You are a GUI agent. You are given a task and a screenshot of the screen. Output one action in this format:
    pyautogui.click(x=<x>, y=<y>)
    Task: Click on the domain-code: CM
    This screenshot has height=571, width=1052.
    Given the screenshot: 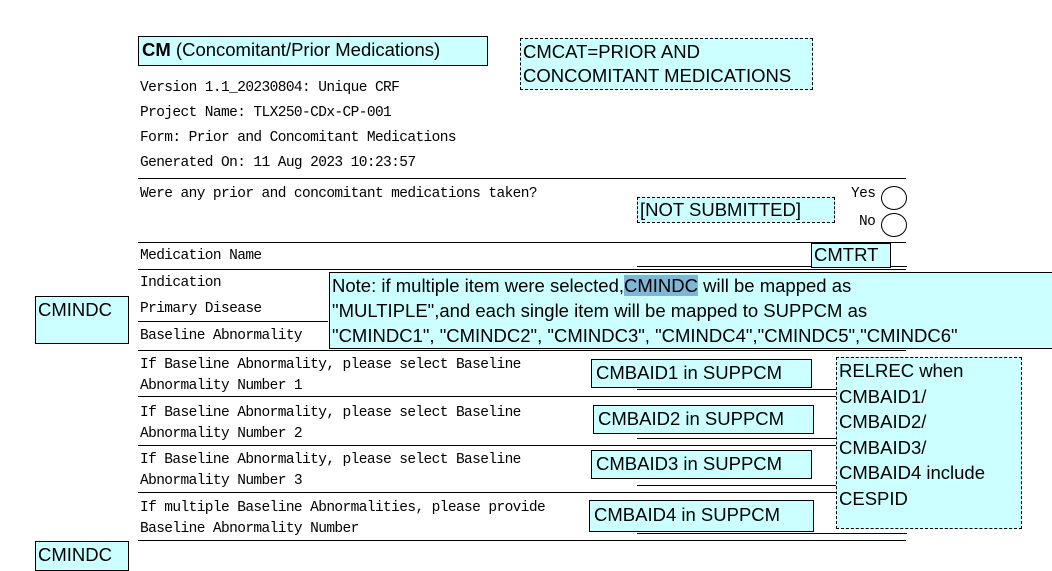 What is the action you would take?
    pyautogui.click(x=156, y=49)
    